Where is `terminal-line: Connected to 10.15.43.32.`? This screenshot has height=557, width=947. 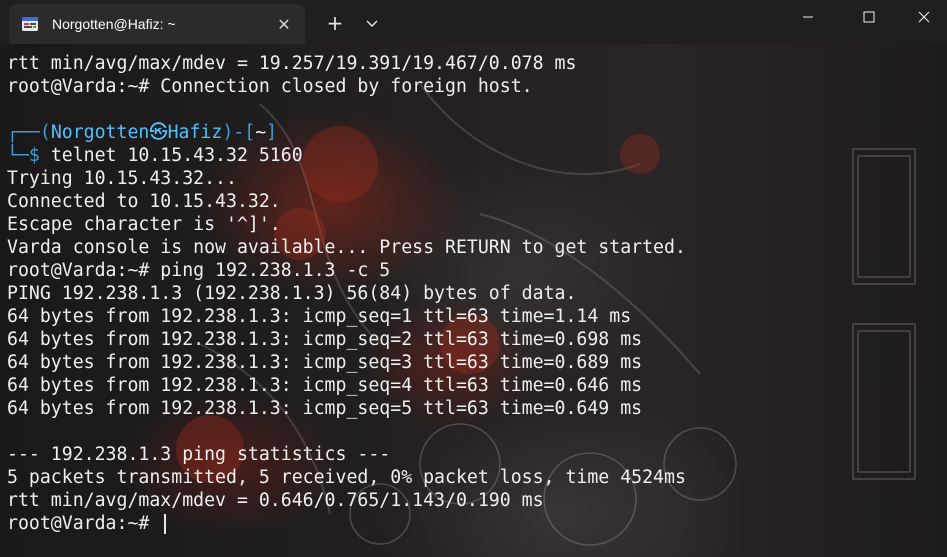 terminal-line: Connected to 10.15.43.32. is located at coordinates (144, 201).